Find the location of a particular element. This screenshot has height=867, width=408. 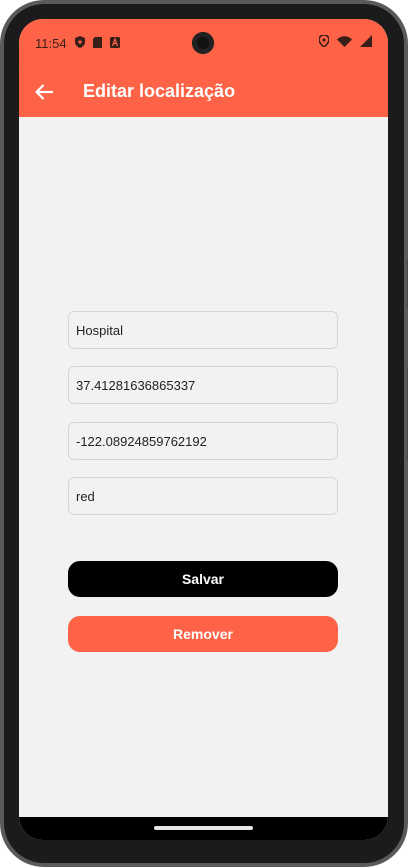

home-gesture-handle is located at coordinates (203, 828).